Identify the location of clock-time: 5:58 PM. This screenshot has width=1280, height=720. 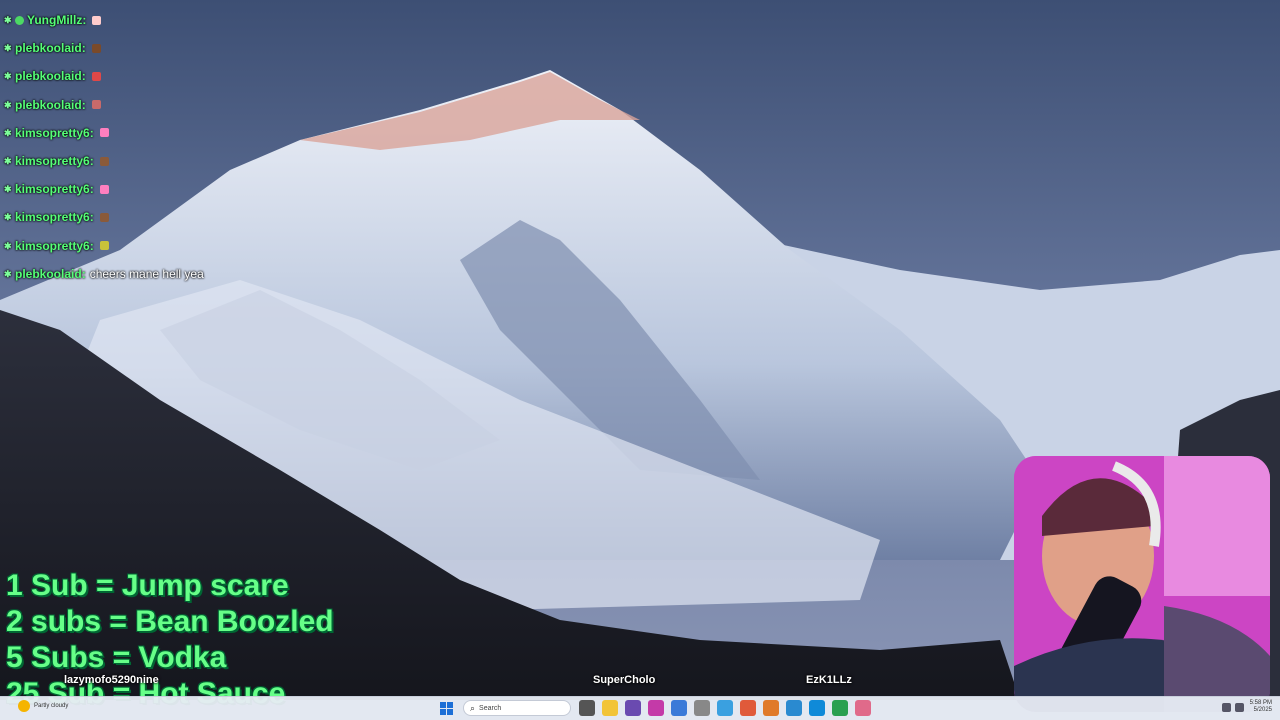
(1260, 703).